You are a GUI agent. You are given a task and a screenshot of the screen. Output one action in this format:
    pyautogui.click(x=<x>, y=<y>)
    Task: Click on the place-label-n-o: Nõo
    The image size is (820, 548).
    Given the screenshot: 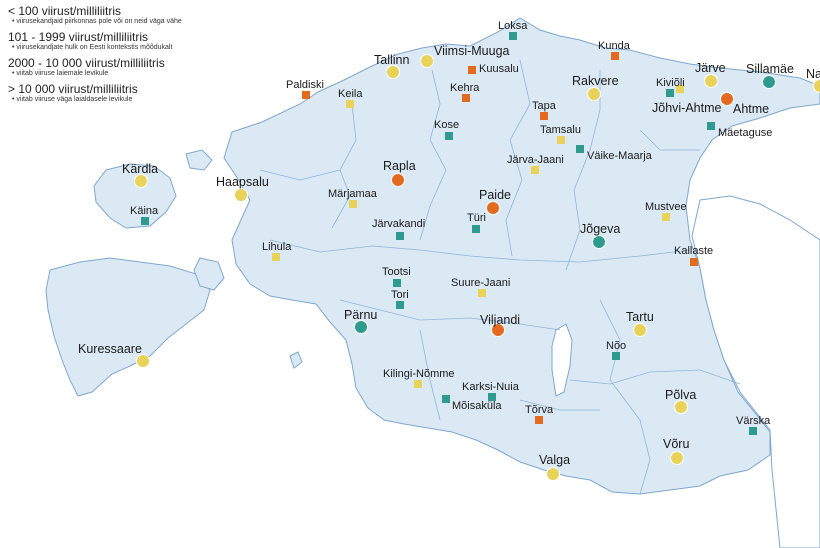 What is the action you would take?
    pyautogui.click(x=616, y=346)
    